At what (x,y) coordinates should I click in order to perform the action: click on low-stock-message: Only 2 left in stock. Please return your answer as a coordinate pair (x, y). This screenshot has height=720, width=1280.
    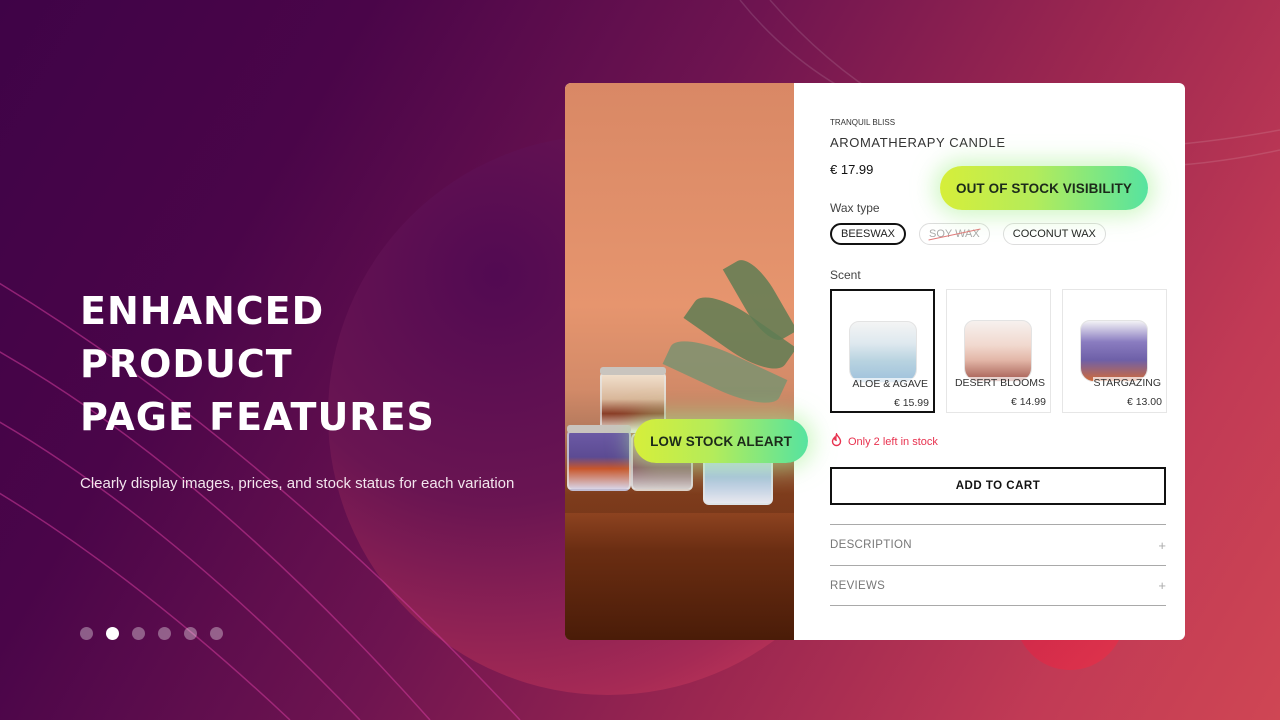
    Looking at the image, I should click on (884, 440).